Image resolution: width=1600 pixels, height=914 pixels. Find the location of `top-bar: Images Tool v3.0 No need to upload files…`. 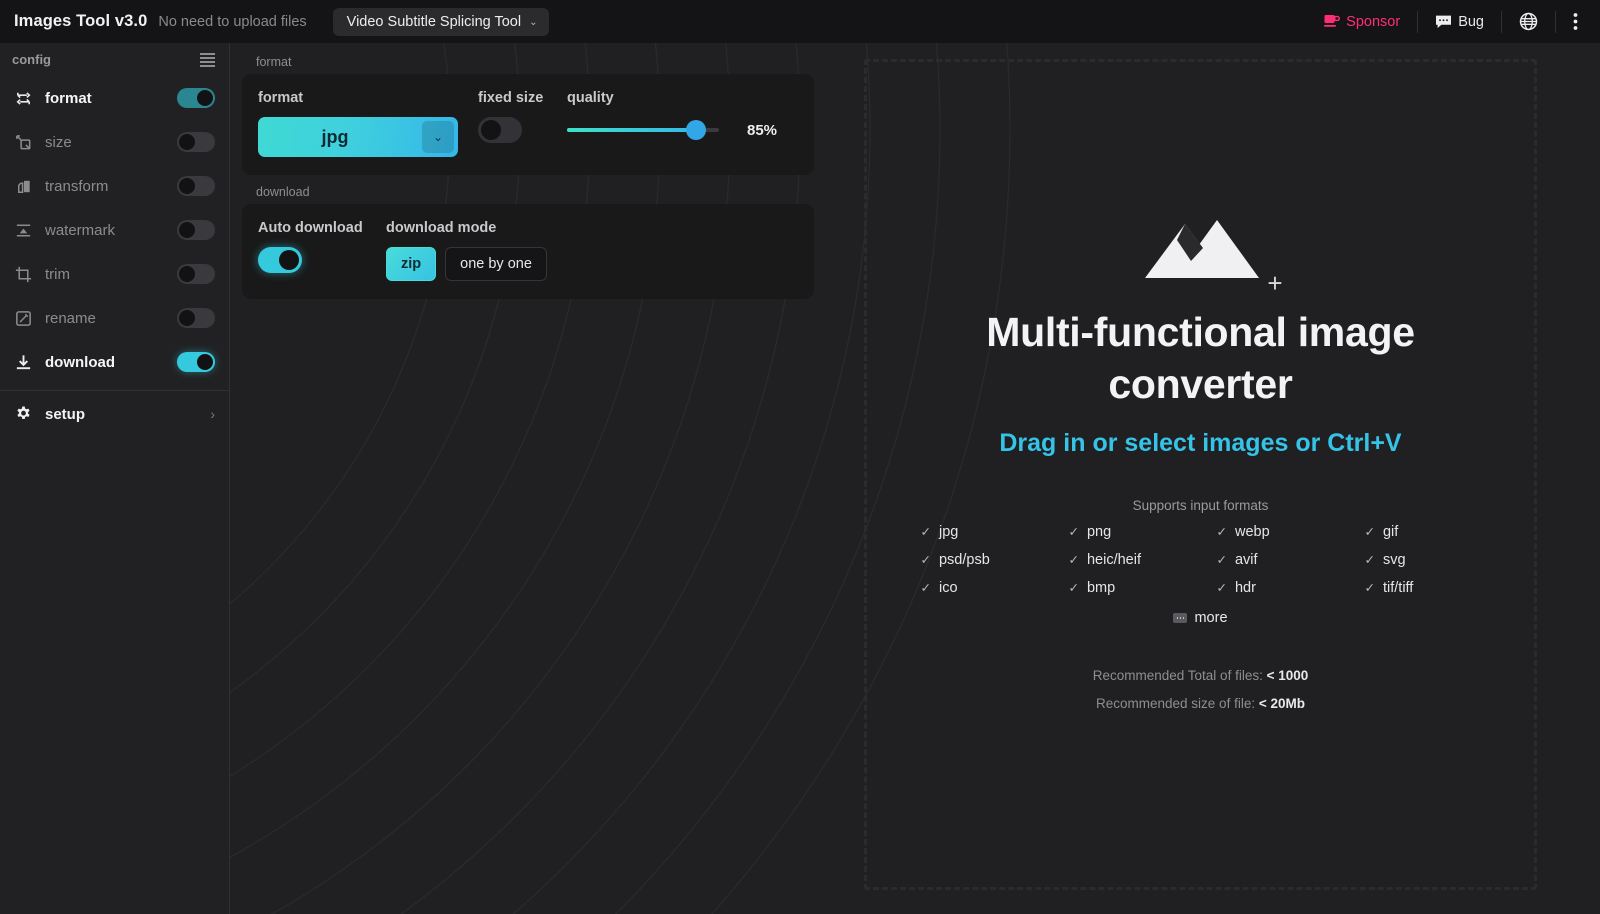

top-bar: Images Tool v3.0 No need to upload files… is located at coordinates (800, 21).